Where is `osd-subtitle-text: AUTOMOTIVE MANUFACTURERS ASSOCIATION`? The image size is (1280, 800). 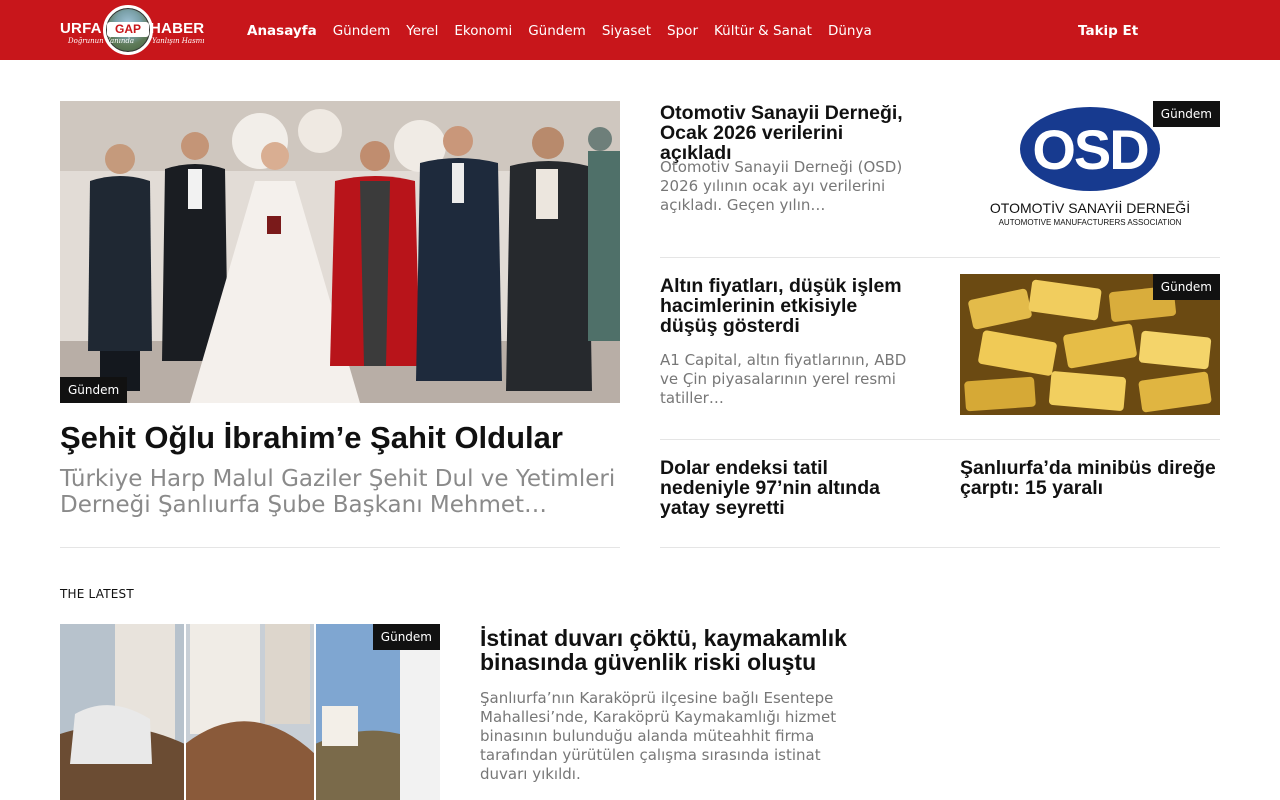 osd-subtitle-text: AUTOMOTIVE MANUFACTURERS ASSOCIATION is located at coordinates (1090, 222).